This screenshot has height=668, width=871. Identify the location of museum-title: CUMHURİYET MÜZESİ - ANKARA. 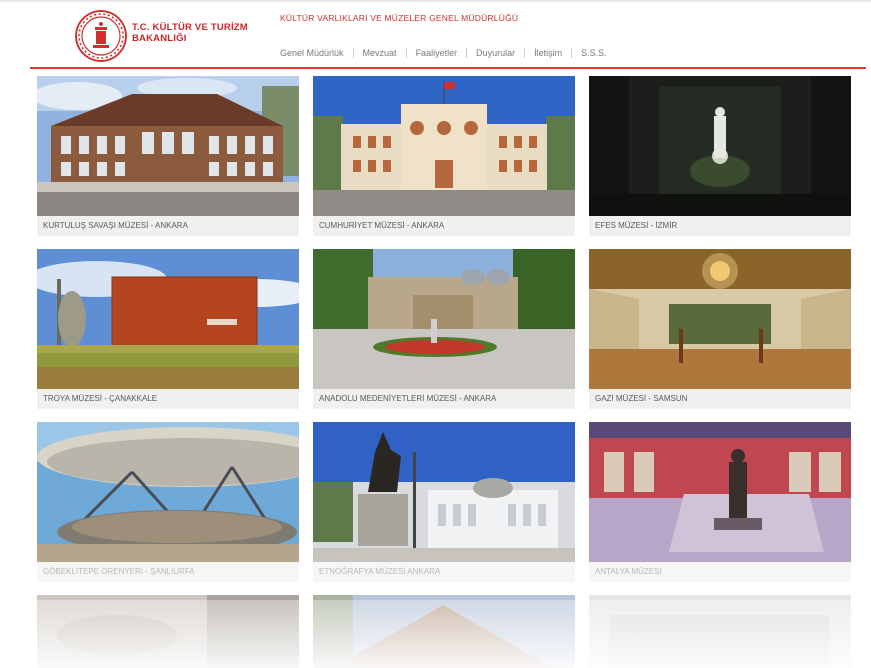
(444, 226).